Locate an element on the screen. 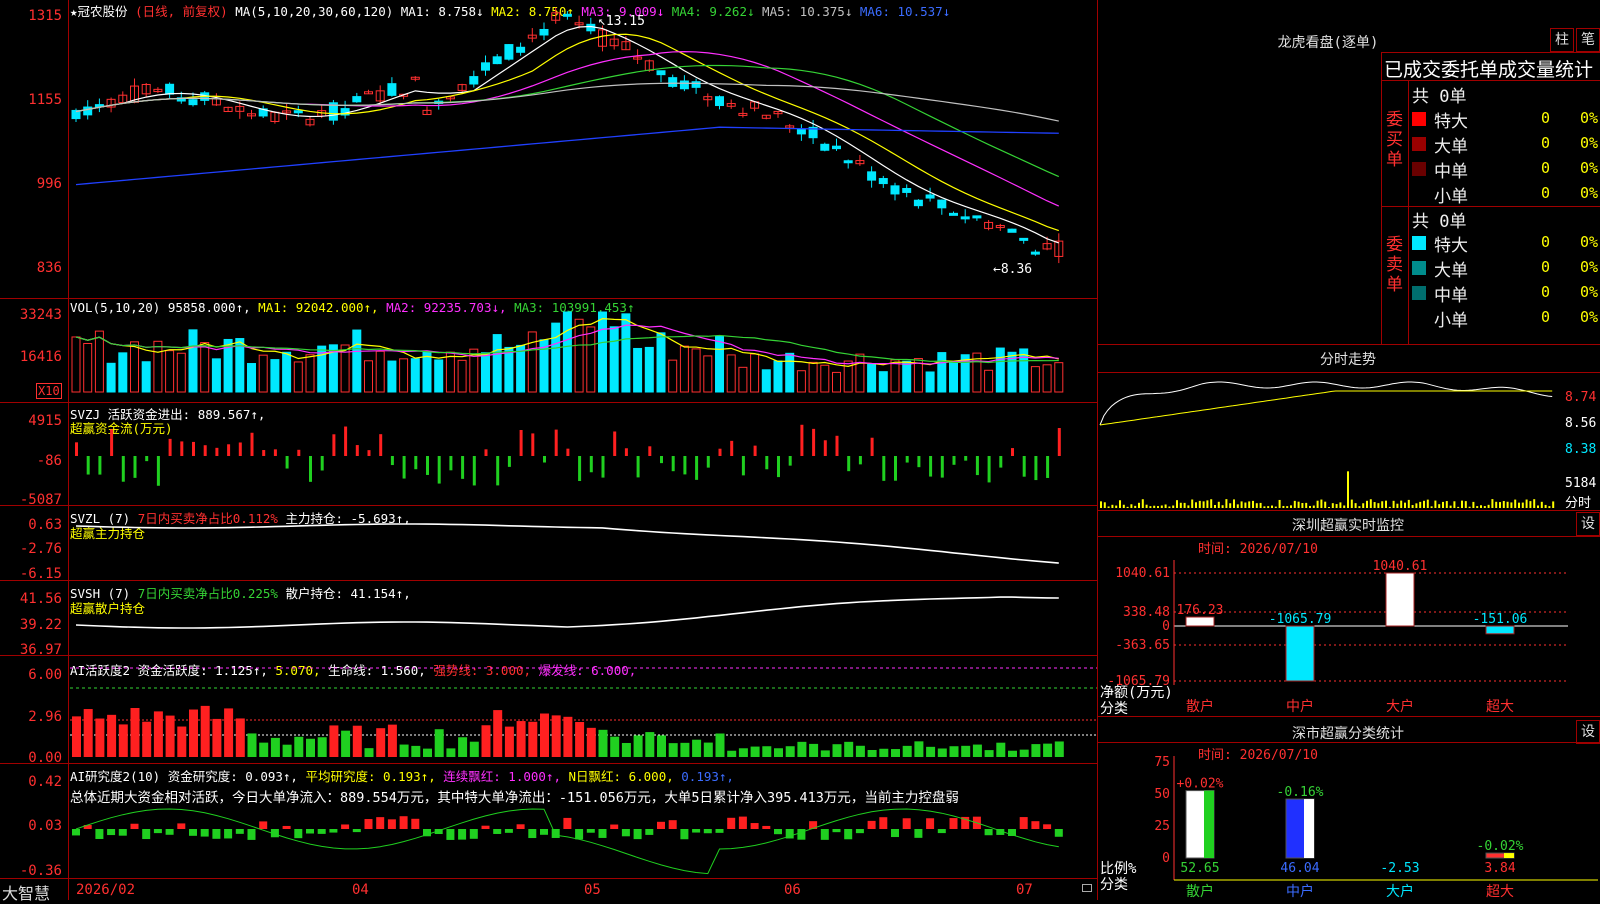 The width and height of the screenshot is (1600, 904). classify-pct-4: -0.02% is located at coordinates (1500, 846).